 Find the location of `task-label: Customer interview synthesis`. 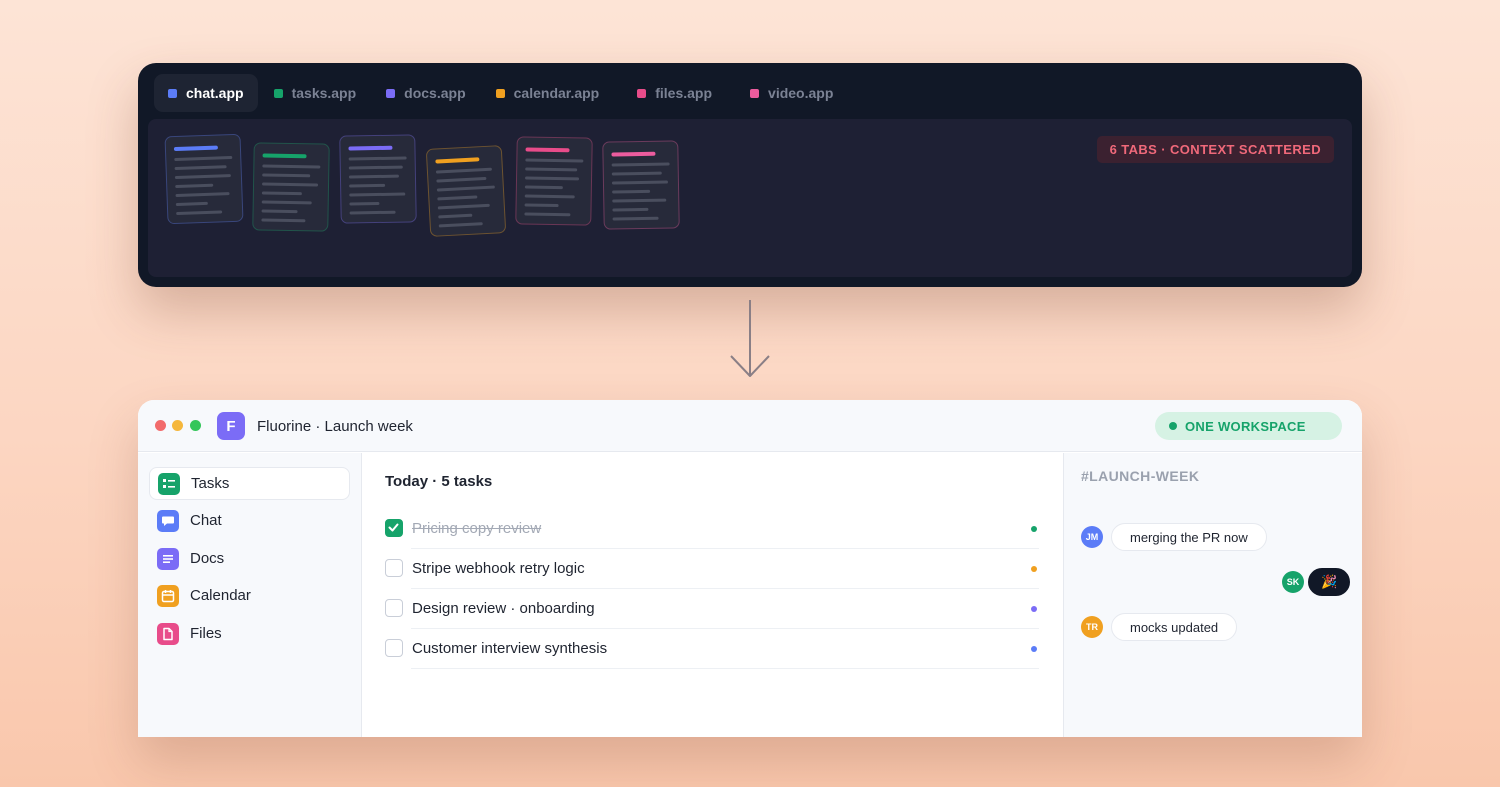

task-label: Customer interview synthesis is located at coordinates (510, 648).